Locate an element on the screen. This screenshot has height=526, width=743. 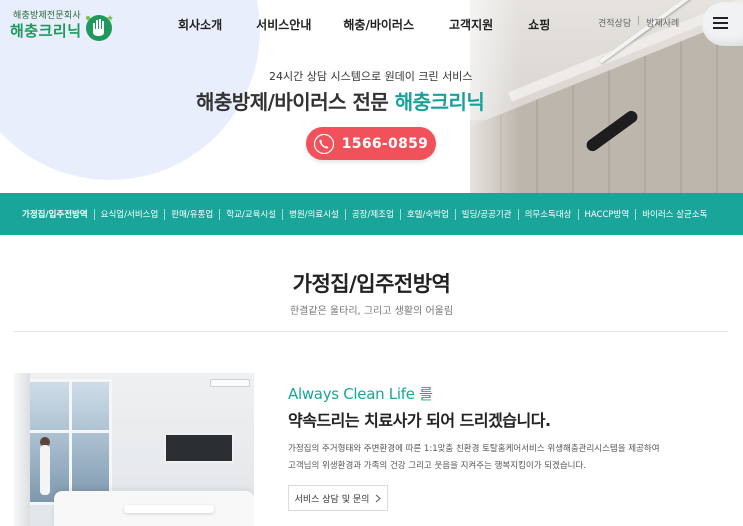
section-title: 가정집/입주전방역 is located at coordinates (371, 284).